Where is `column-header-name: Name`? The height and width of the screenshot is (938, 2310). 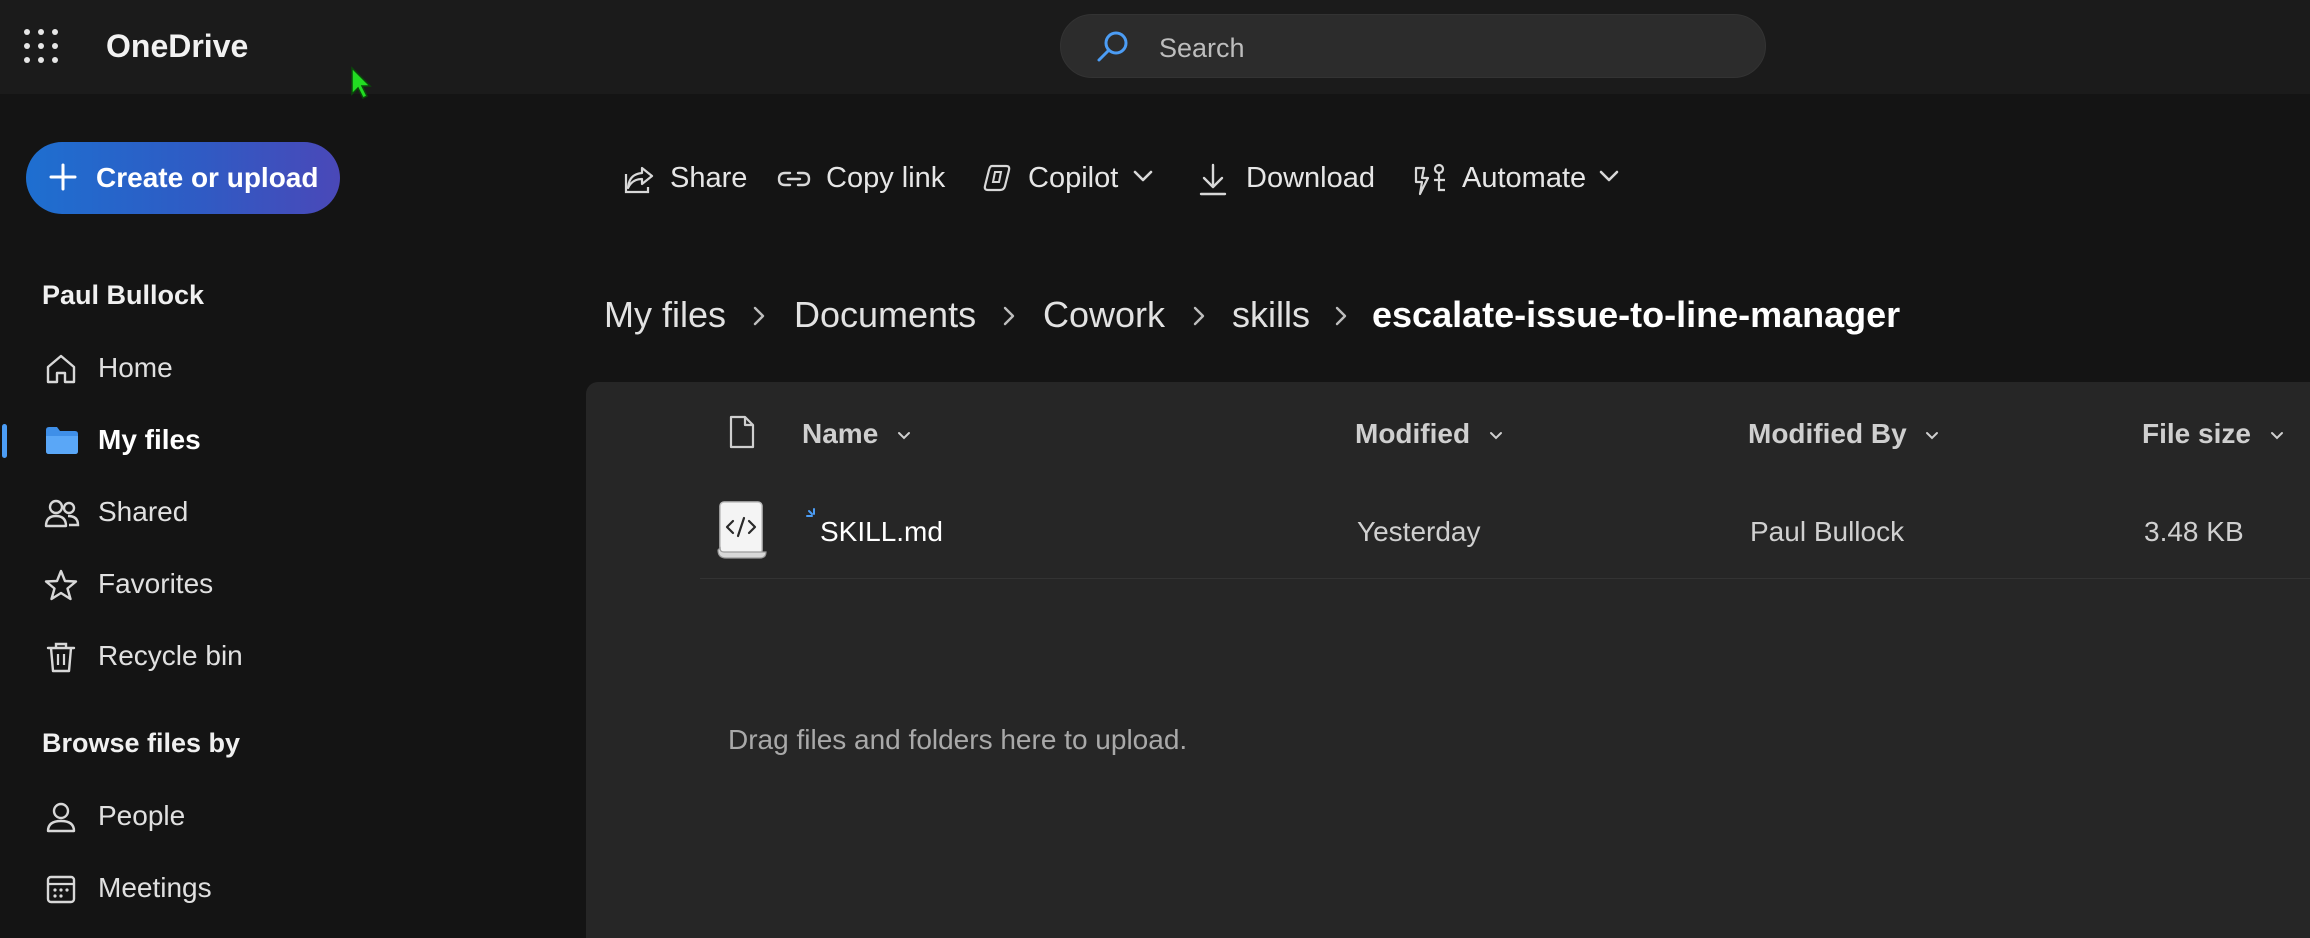 column-header-name: Name is located at coordinates (857, 434).